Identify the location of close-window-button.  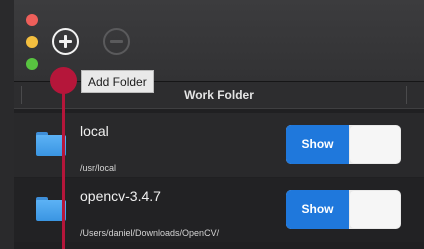
(32, 20).